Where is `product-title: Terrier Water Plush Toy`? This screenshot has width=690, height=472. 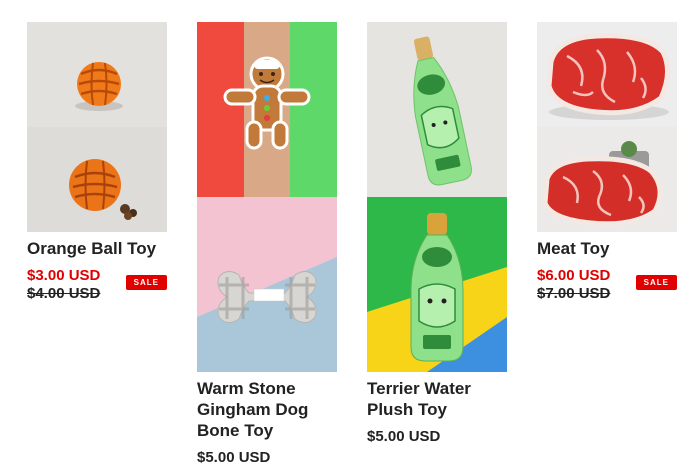
product-title: Terrier Water Plush Toy is located at coordinates (437, 399).